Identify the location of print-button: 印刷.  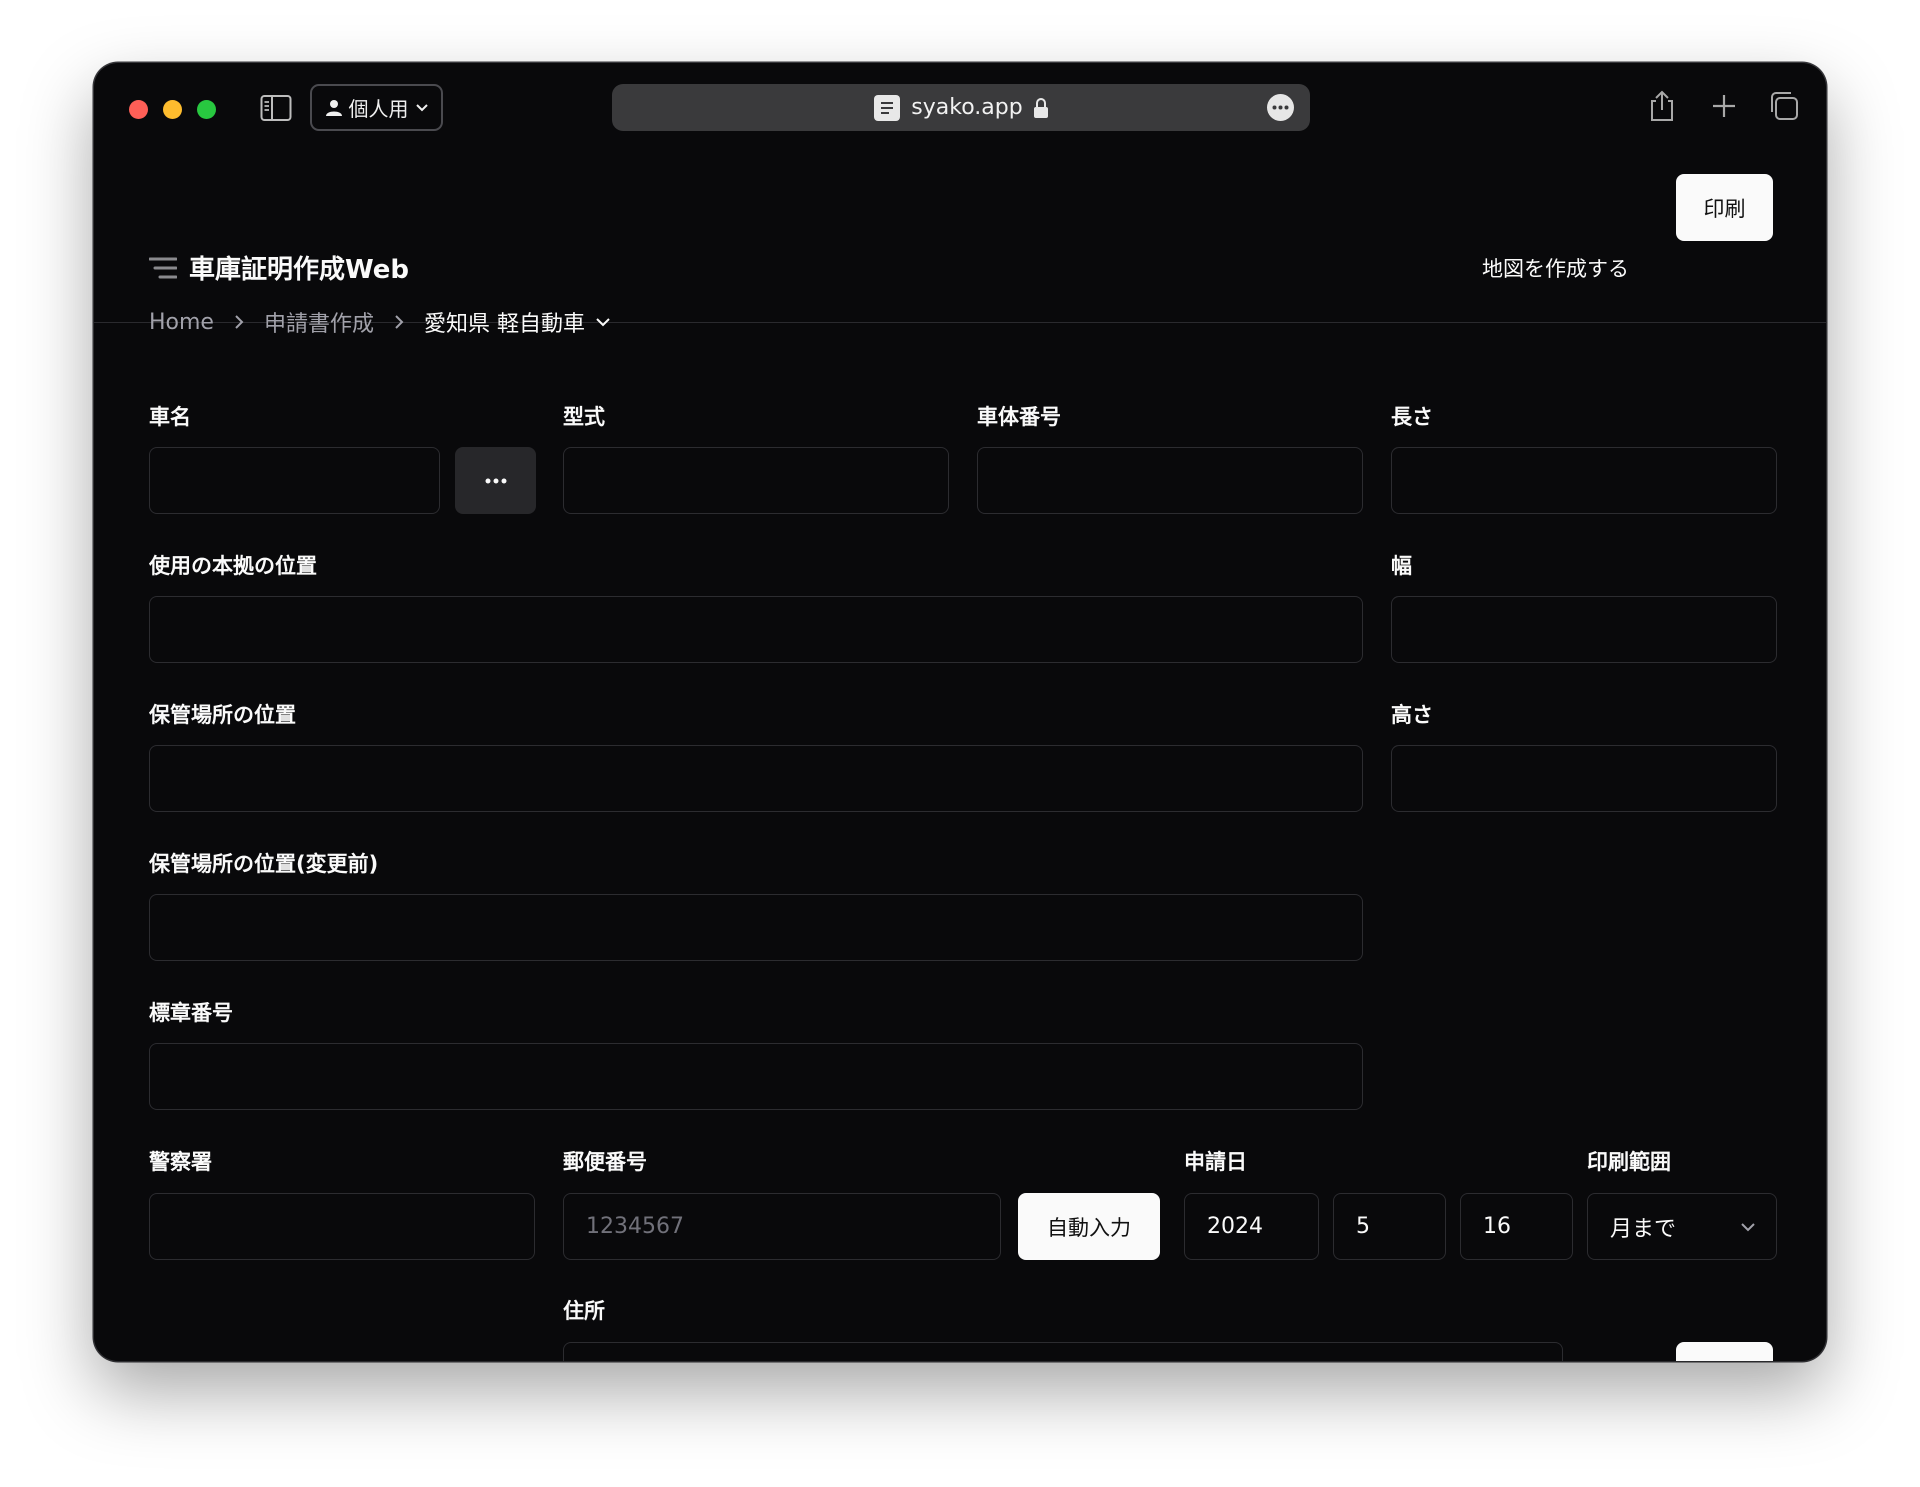
(1724, 207).